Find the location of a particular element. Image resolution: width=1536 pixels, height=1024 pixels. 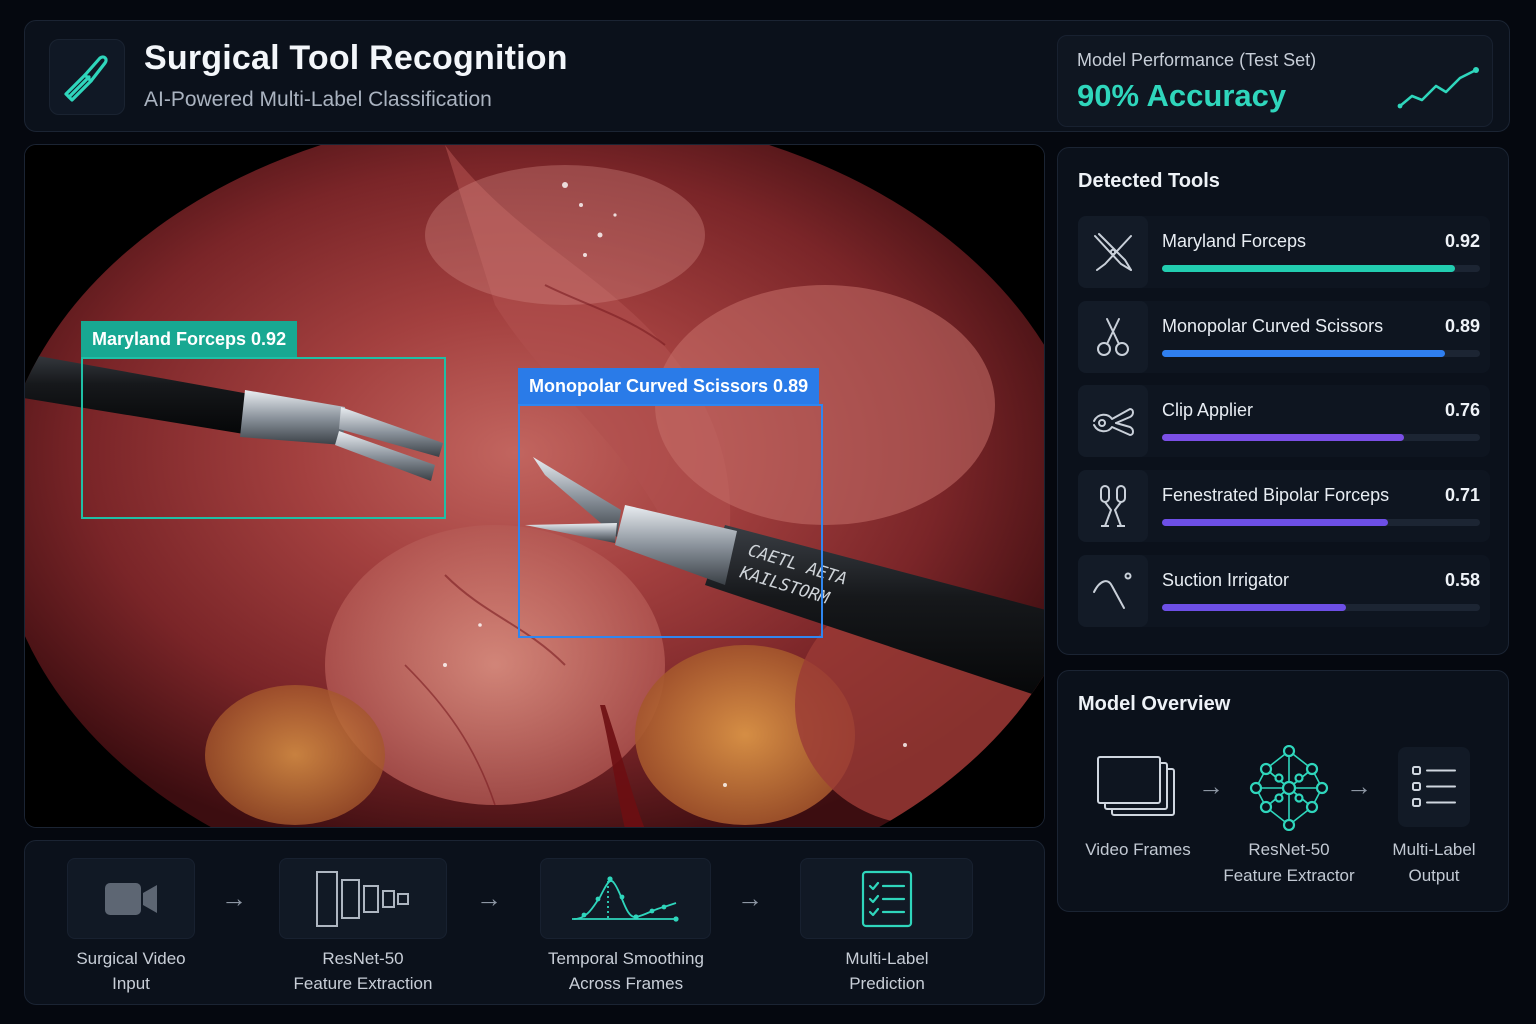

pipeline-step-feature-extraction is located at coordinates (363, 898).